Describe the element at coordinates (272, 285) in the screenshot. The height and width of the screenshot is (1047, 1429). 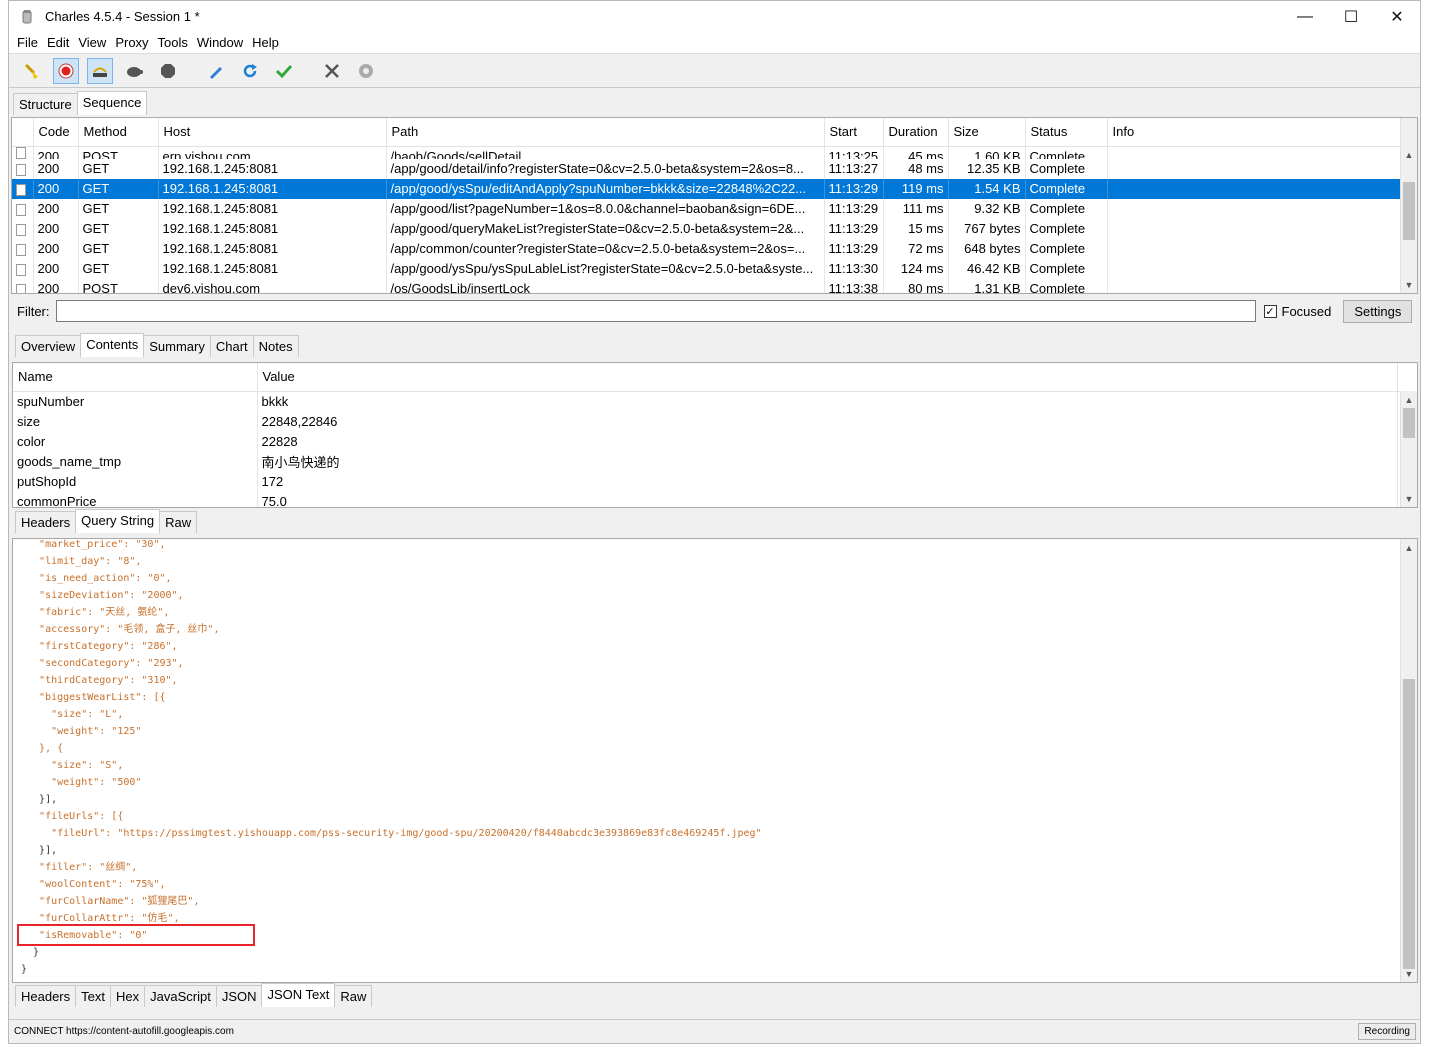
I see `cell-host: dev6.yishou.com` at that location.